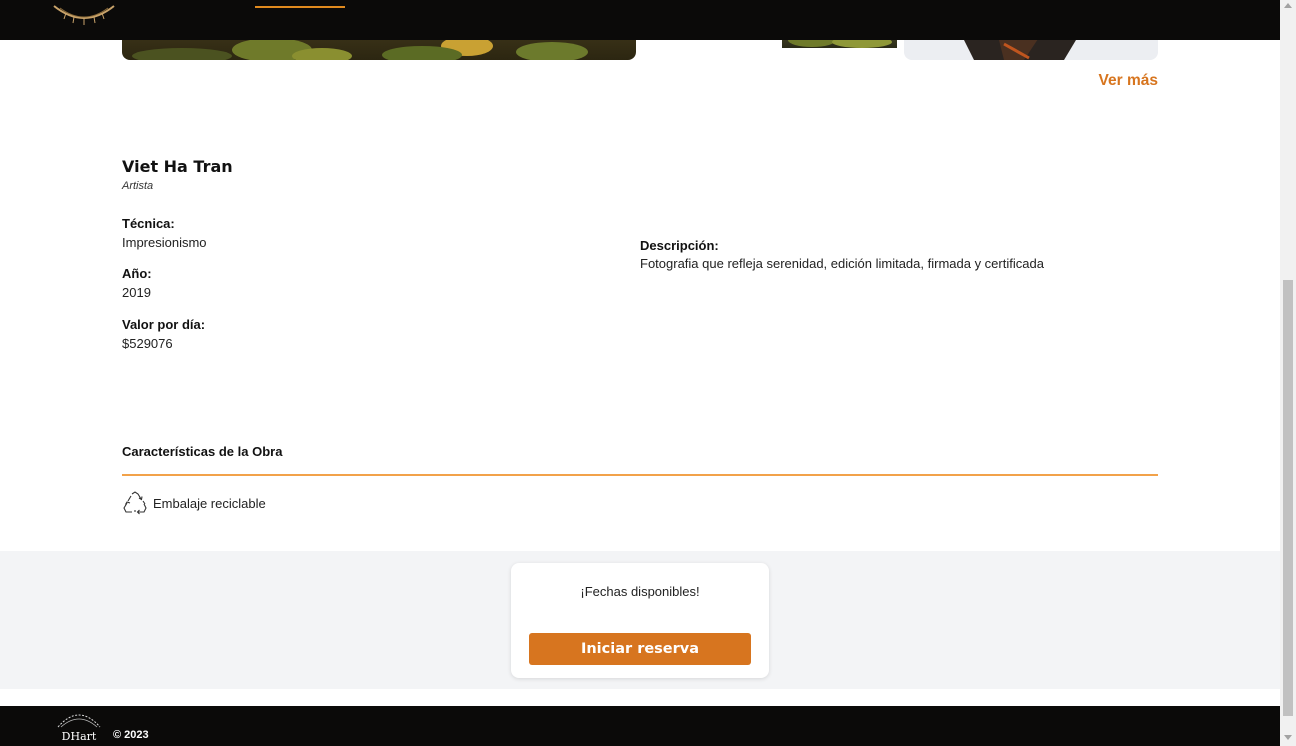  I want to click on feature-item: Embalaje reciclable, so click(194, 503).